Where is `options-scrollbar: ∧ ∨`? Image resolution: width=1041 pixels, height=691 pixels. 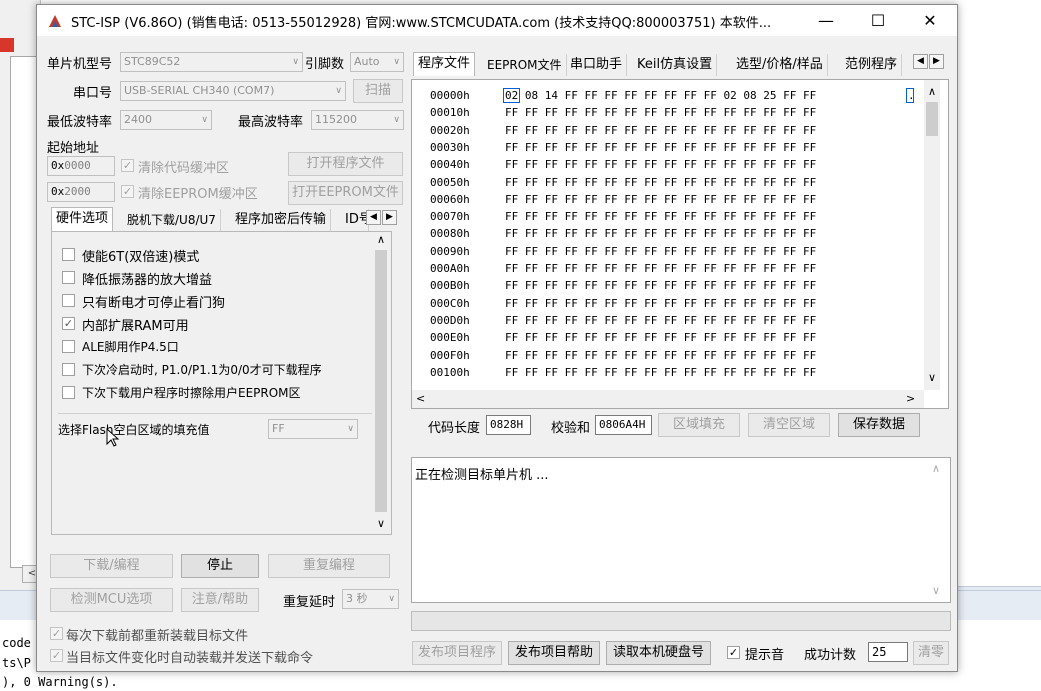 options-scrollbar: ∧ ∨ is located at coordinates (381, 383).